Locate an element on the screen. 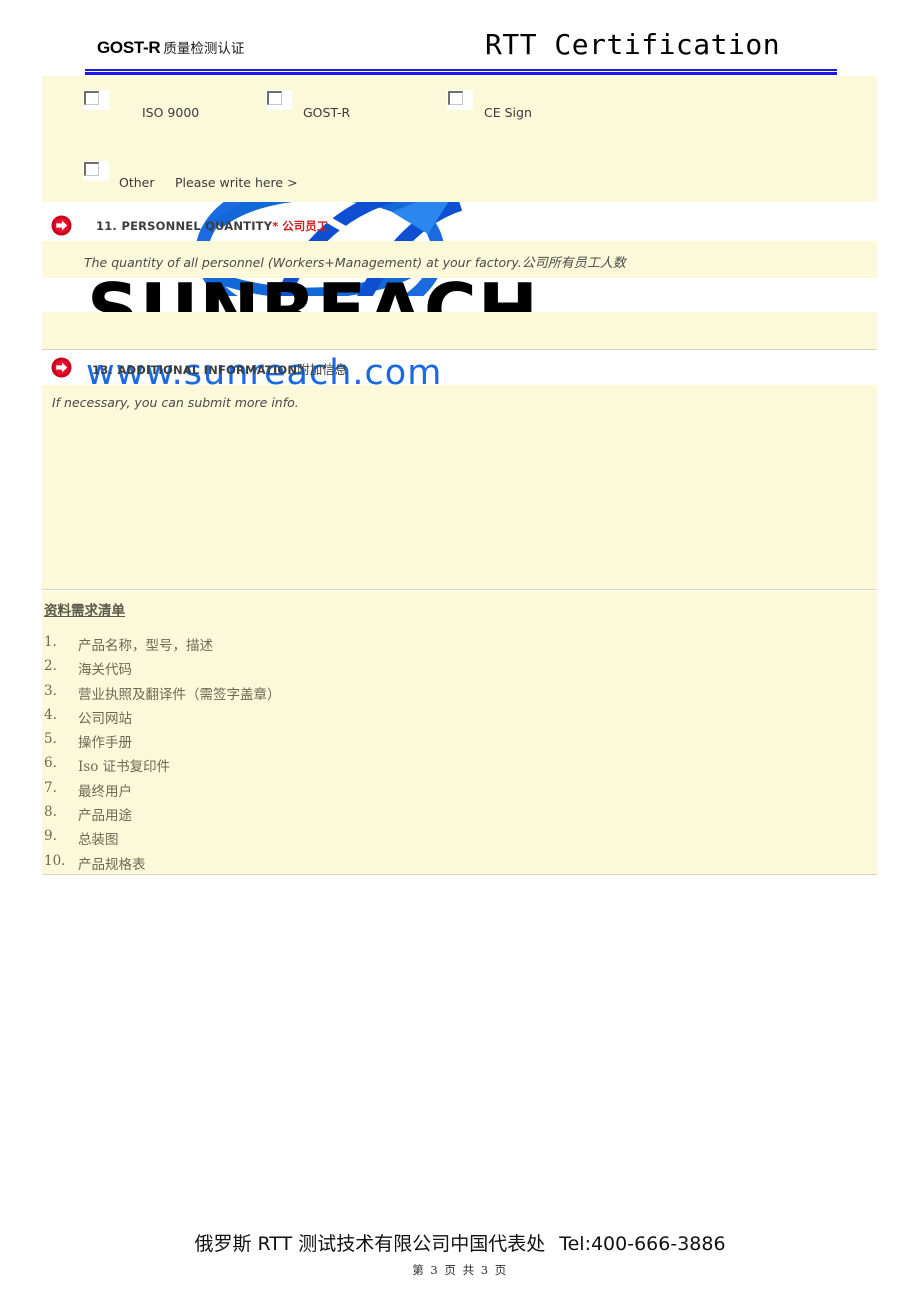 Image resolution: width=920 pixels, height=1302 pixels. list-item: 9. 总装图 is located at coordinates (294, 840).